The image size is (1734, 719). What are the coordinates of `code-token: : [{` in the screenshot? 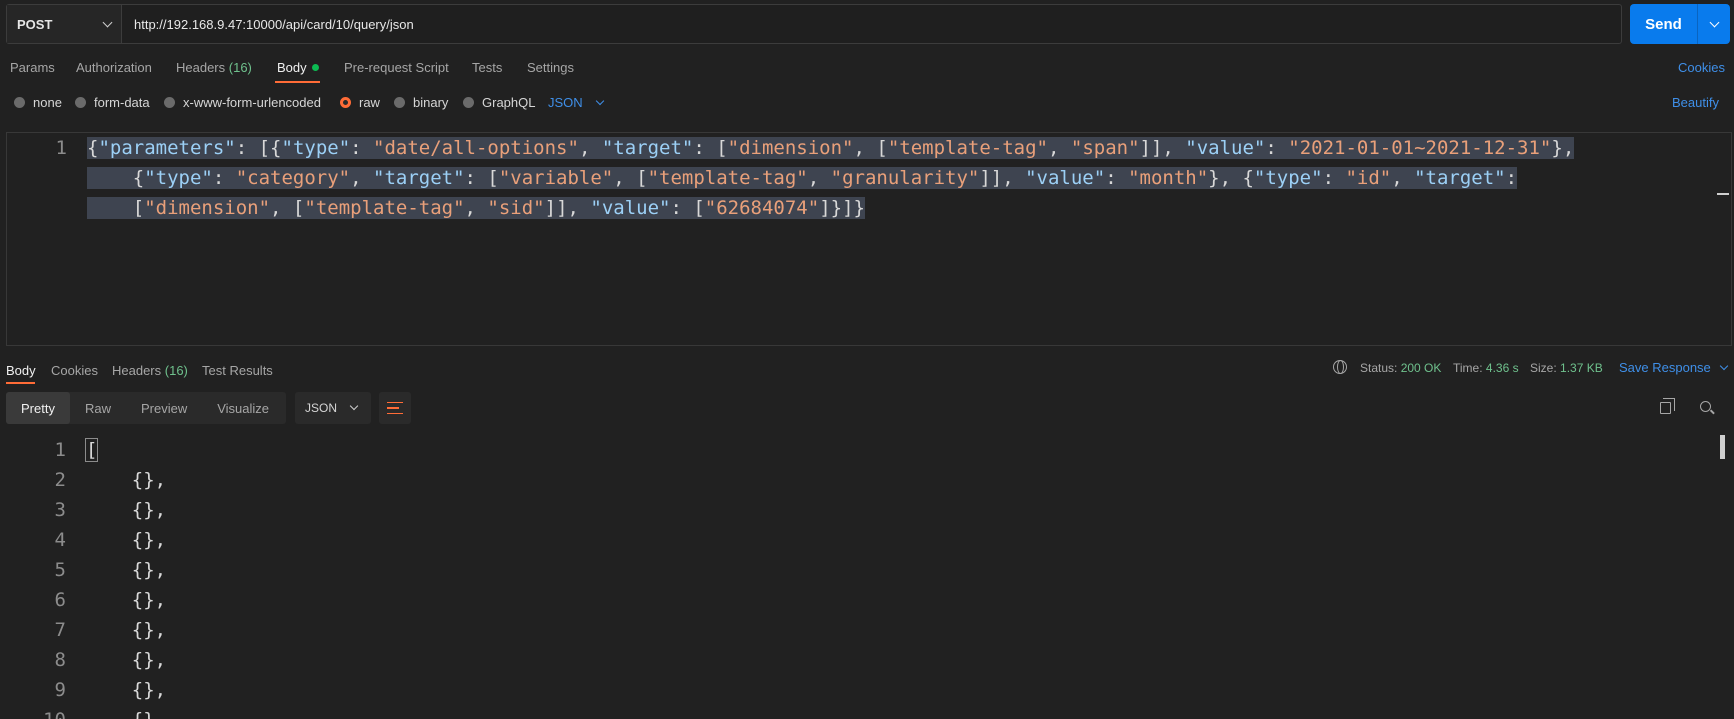 It's located at (258, 148).